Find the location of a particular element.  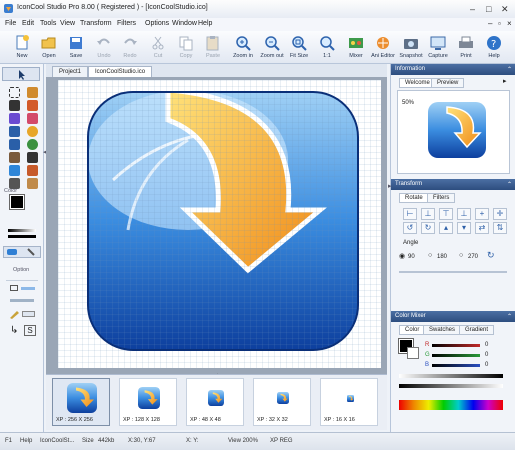

print-button: Print is located at coordinates (466, 47).